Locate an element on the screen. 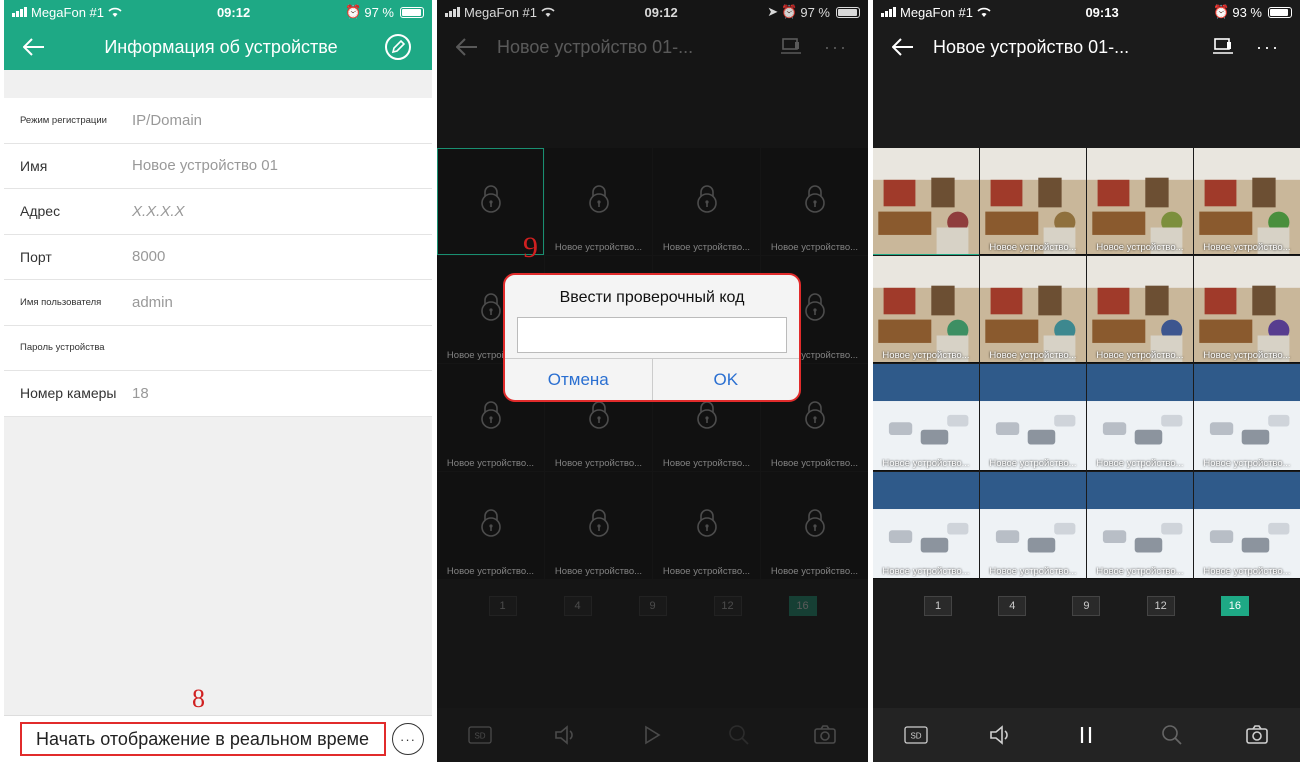 The height and width of the screenshot is (762, 1300). more-menu-icon: ··· is located at coordinates (1268, 47).